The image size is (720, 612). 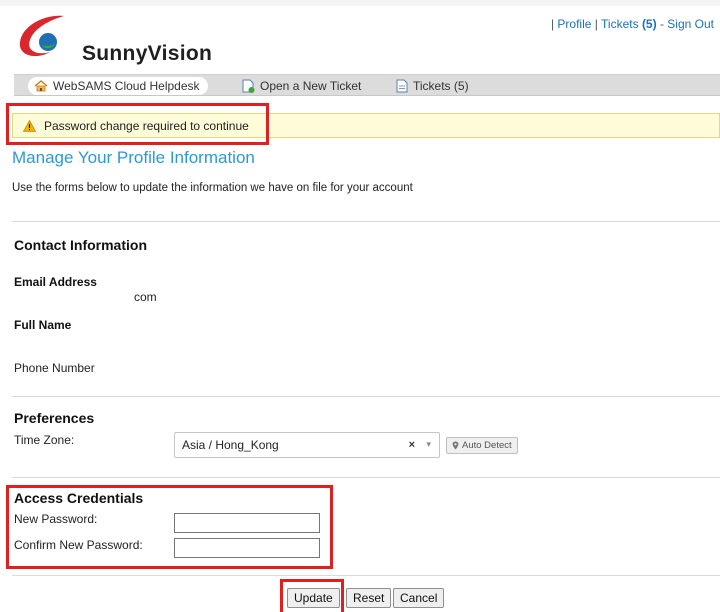 I want to click on nav-item-open-ticket: Open a New Ticket, so click(x=301, y=86).